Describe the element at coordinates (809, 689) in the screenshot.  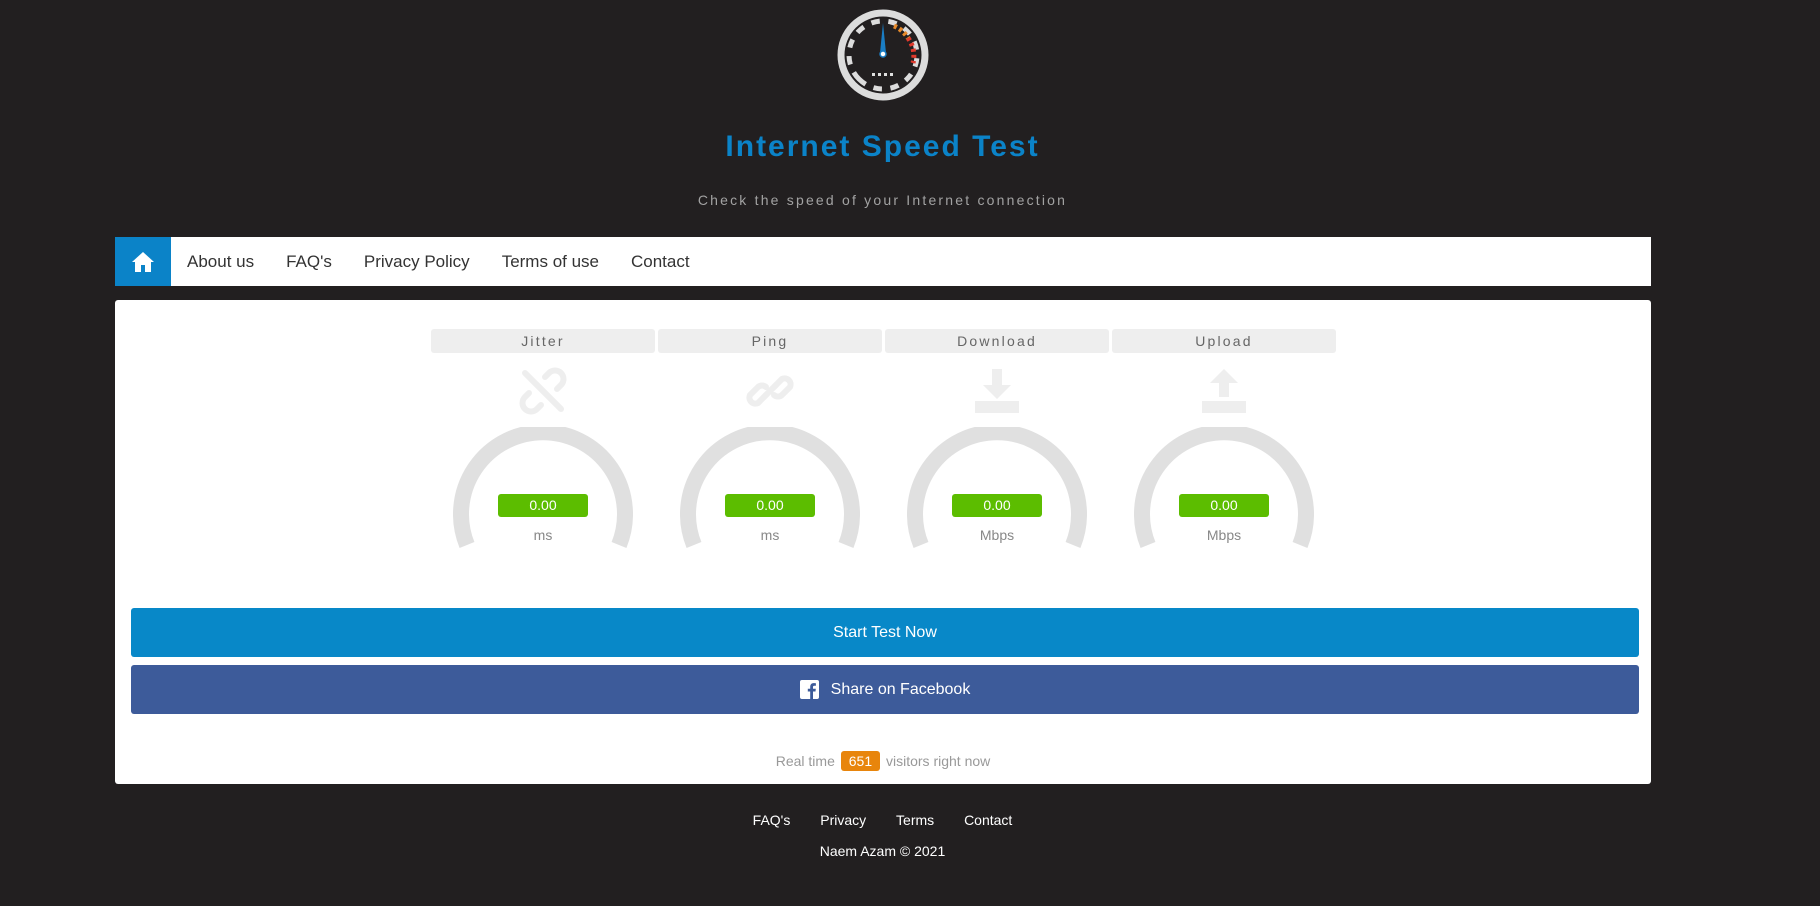
I see `facebook-icon` at that location.